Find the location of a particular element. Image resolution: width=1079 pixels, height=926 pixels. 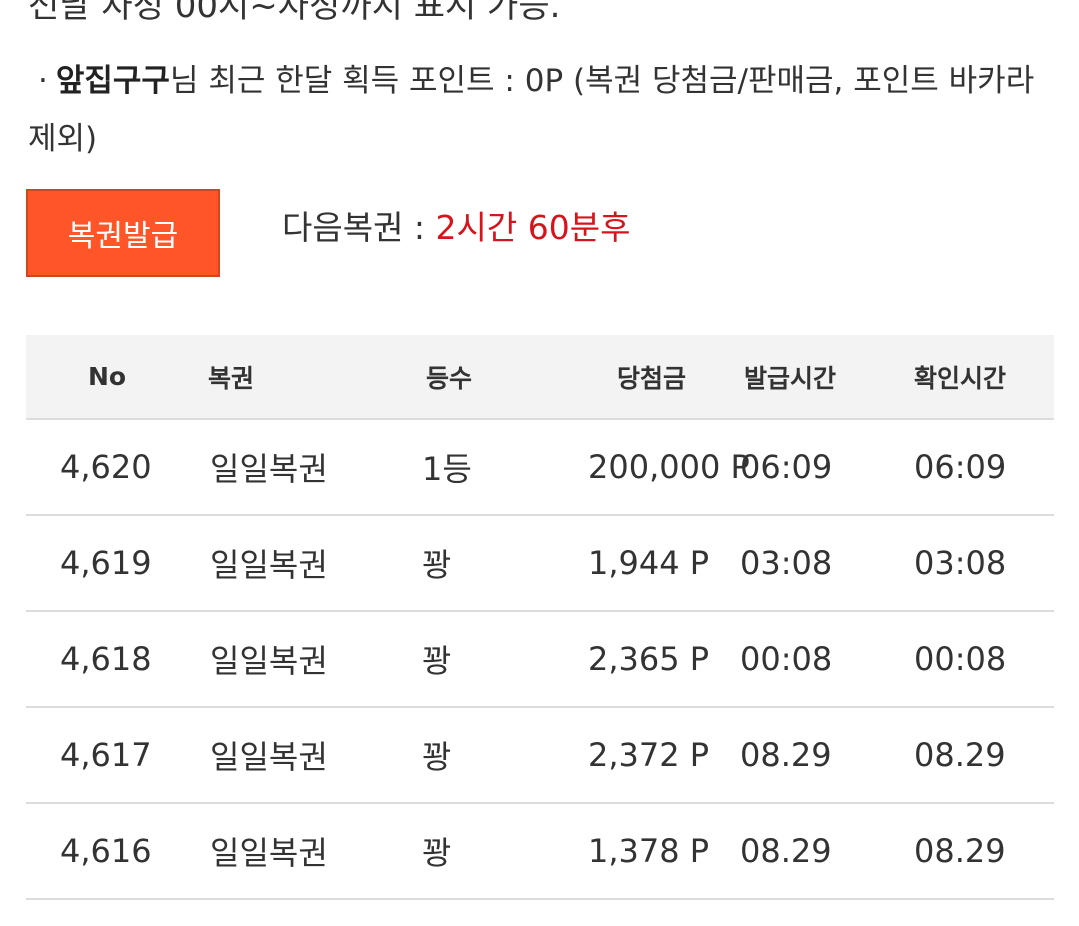

header-no: No is located at coordinates (112, 377).